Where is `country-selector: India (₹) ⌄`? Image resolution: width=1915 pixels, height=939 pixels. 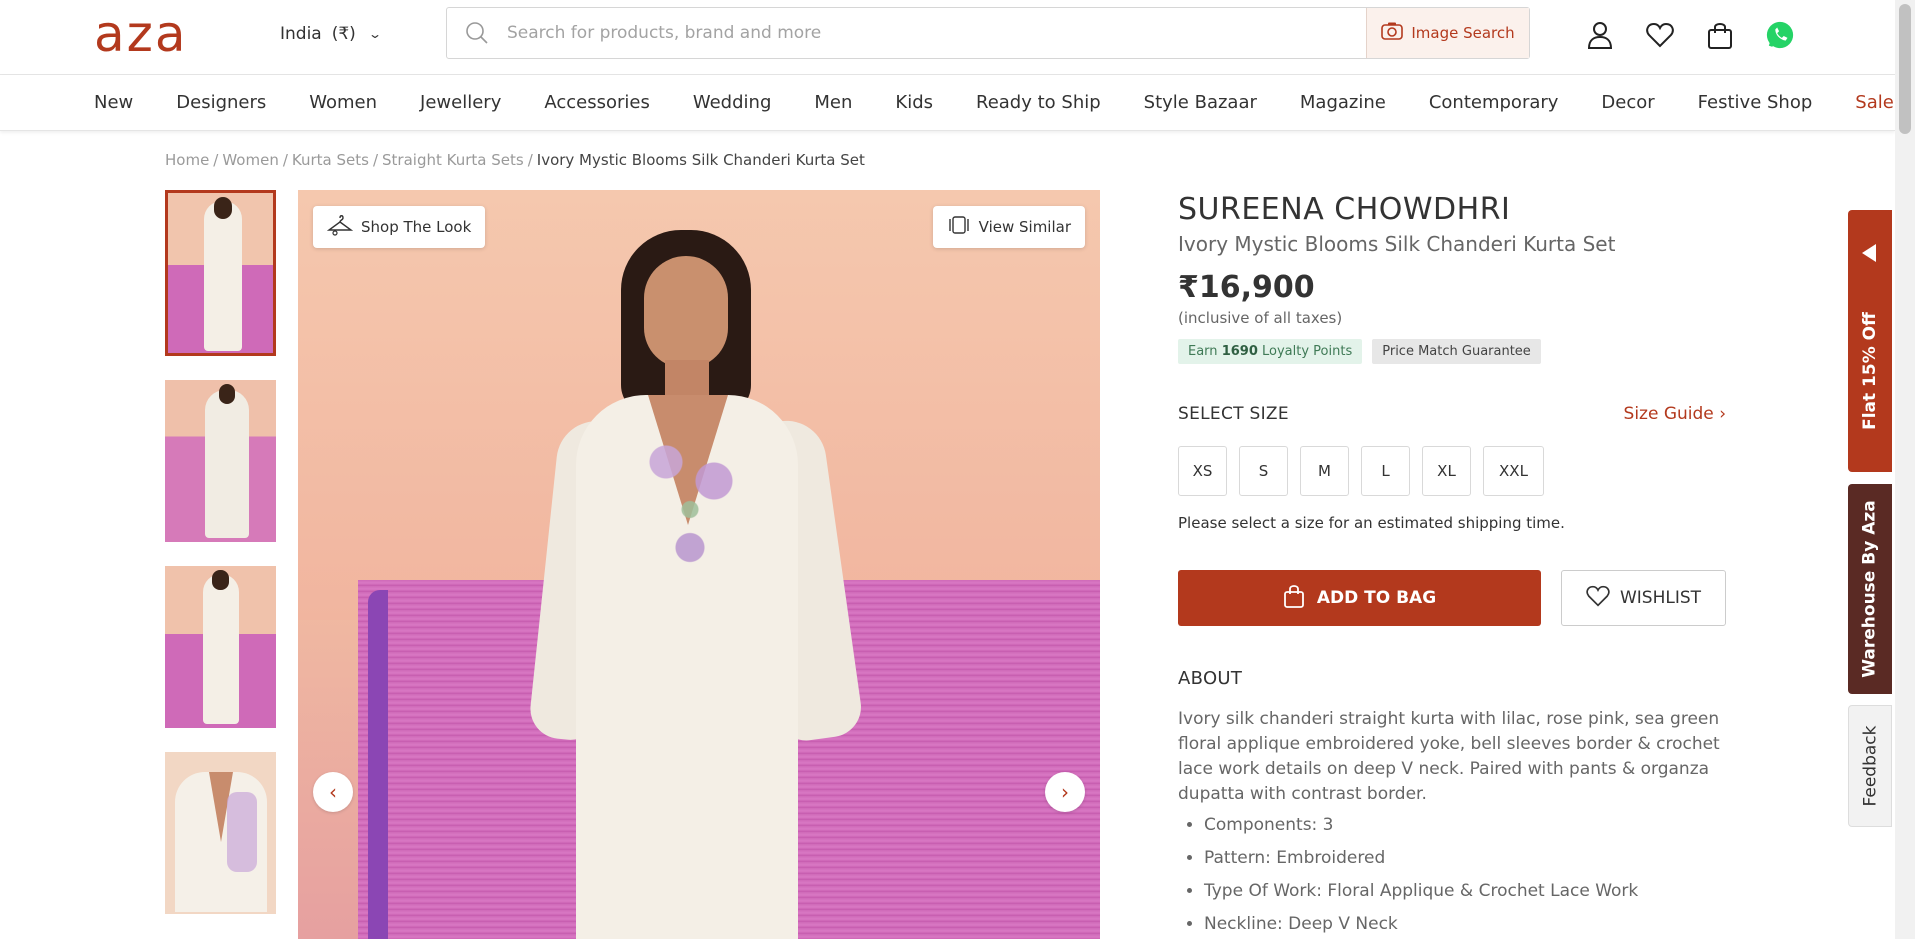 country-selector: India (₹) ⌄ is located at coordinates (331, 34).